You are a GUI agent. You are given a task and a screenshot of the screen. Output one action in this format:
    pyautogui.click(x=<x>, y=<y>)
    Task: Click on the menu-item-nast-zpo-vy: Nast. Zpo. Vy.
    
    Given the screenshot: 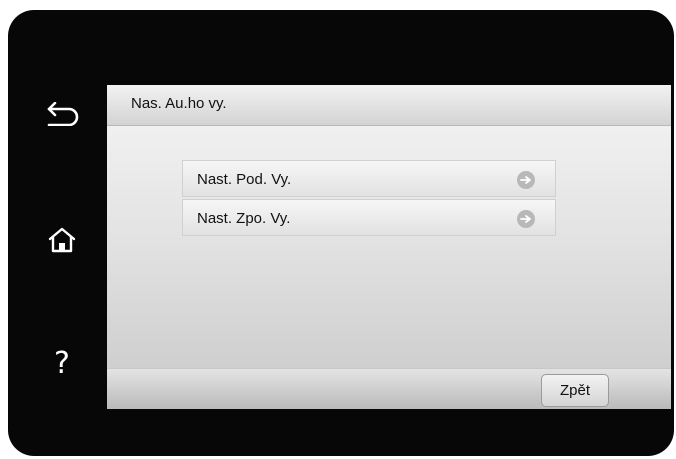 What is the action you would take?
    pyautogui.click(x=369, y=217)
    